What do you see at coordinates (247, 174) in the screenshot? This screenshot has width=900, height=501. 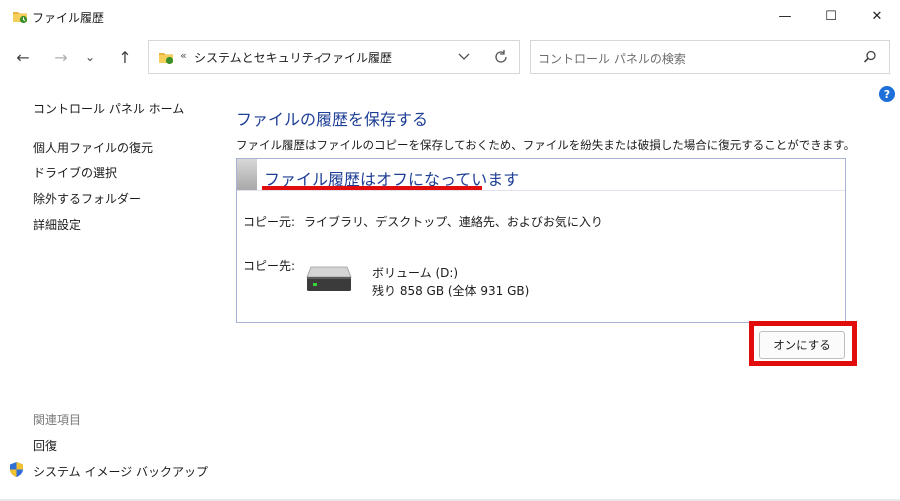 I see `status-header-strip` at bounding box center [247, 174].